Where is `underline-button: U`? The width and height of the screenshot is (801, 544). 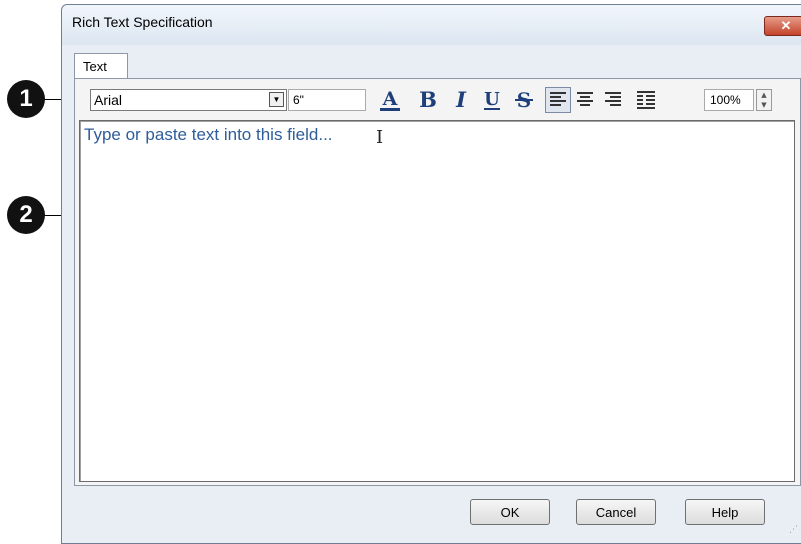 underline-button: U is located at coordinates (492, 100).